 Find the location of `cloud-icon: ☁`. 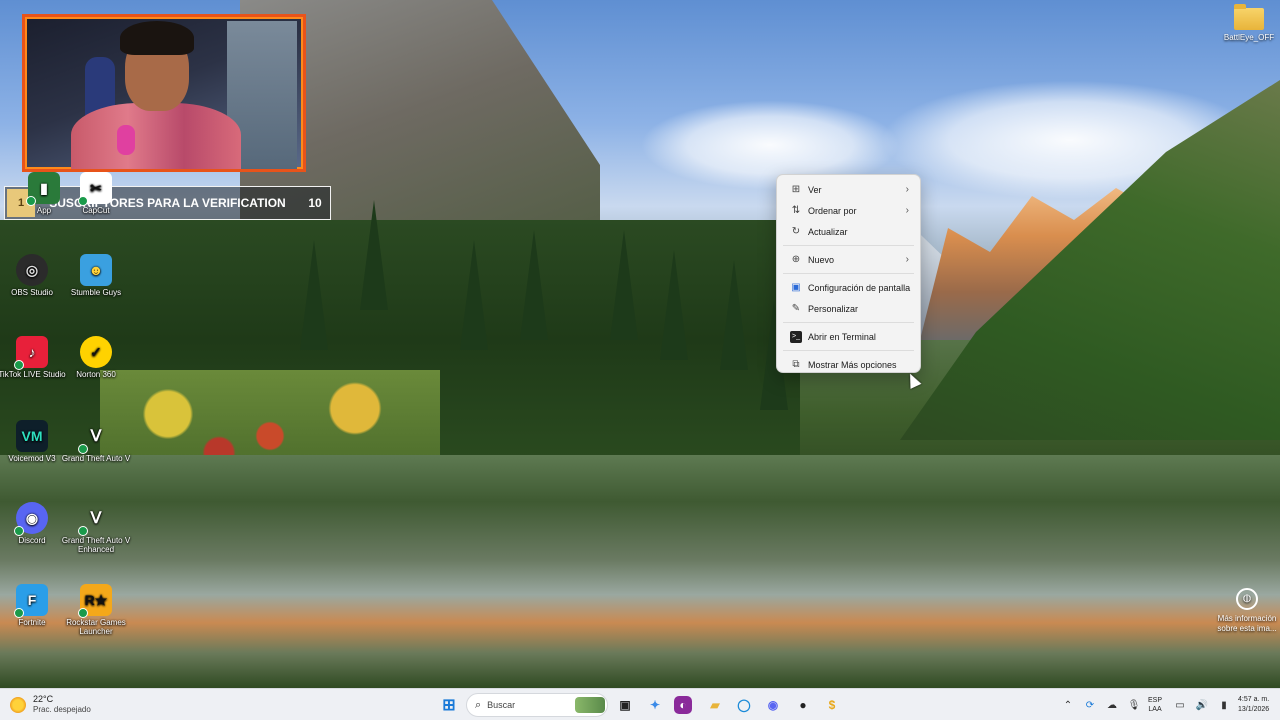

cloud-icon: ☁ is located at coordinates (1112, 705).